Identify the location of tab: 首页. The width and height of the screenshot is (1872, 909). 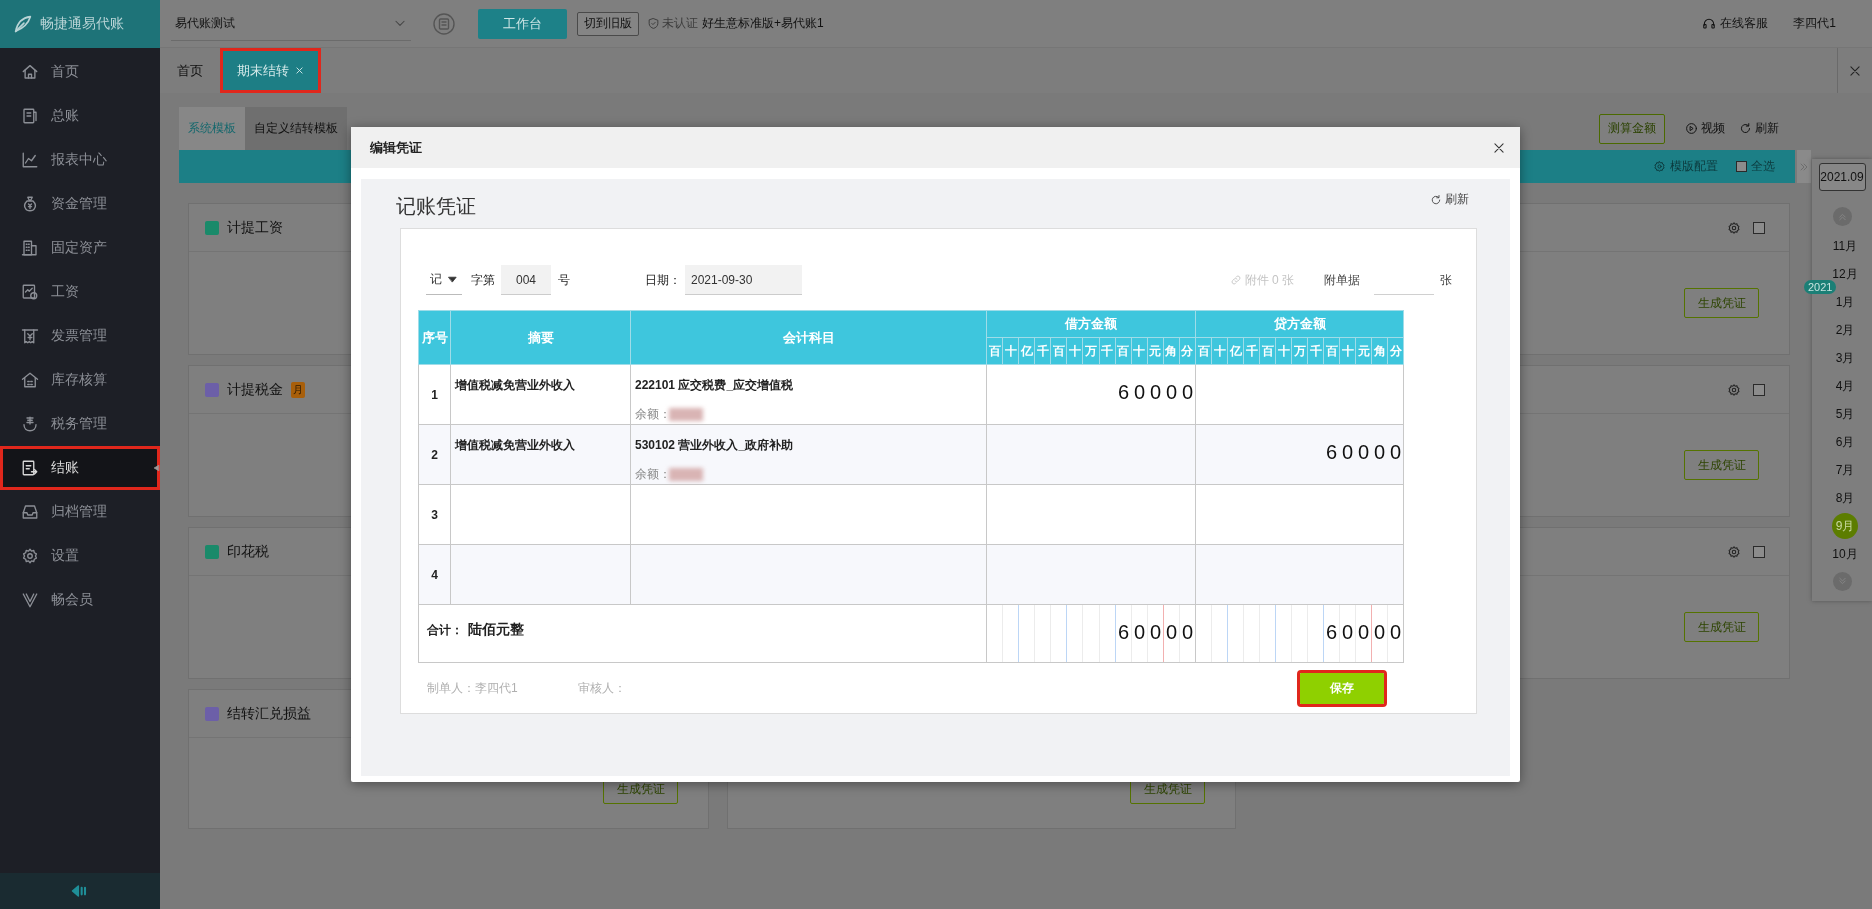
(190, 70).